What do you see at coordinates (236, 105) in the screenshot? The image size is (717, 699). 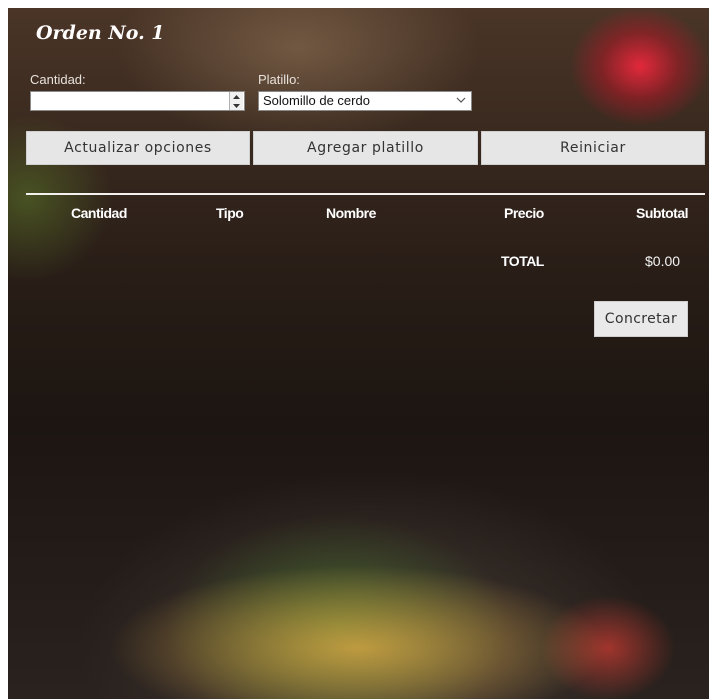 I see `step-down-icon` at bounding box center [236, 105].